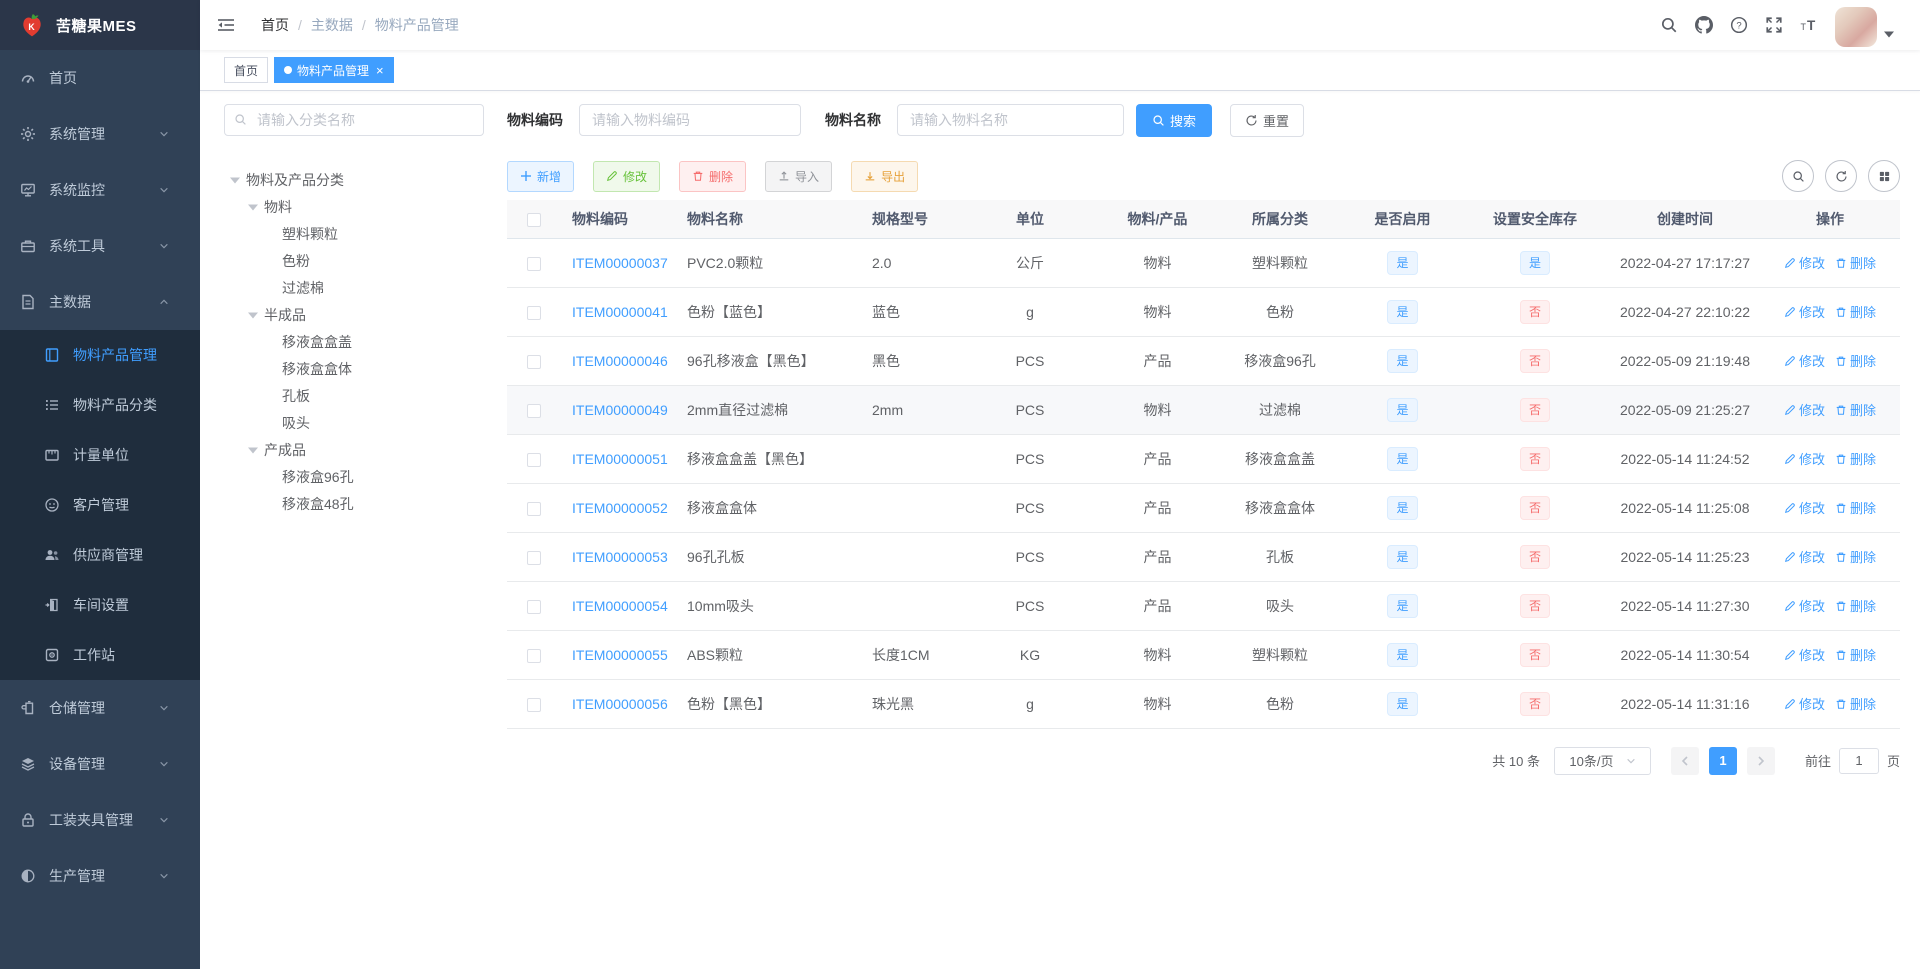 The height and width of the screenshot is (969, 1920). Describe the element at coordinates (354, 120) in the screenshot. I see `category-search-input` at that location.